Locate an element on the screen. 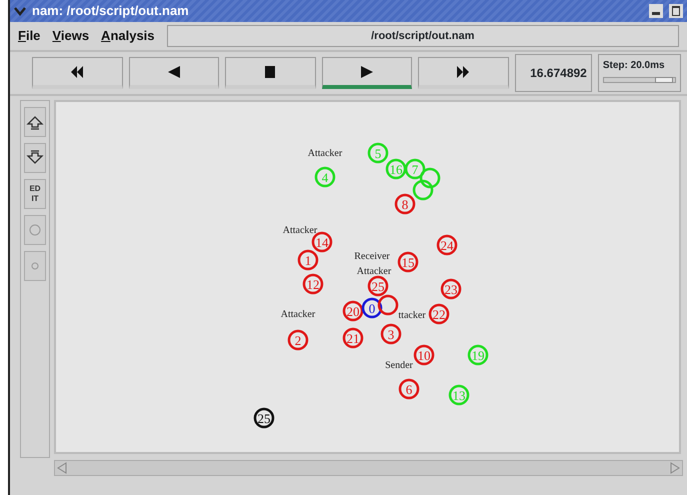 This screenshot has height=495, width=687. fast-forward-icon is located at coordinates (463, 72).